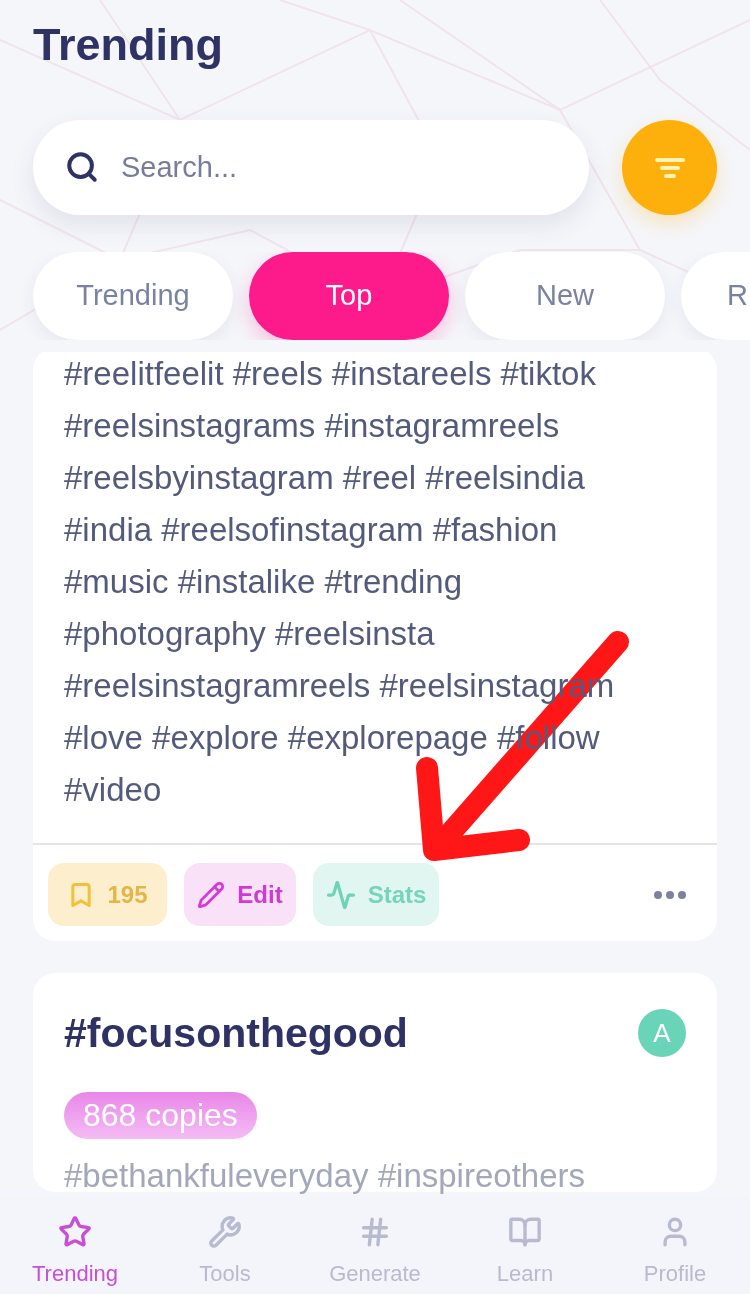 Image resolution: width=750 pixels, height=1294 pixels. What do you see at coordinates (375, 1244) in the screenshot?
I see `nav-tab: Generate` at bounding box center [375, 1244].